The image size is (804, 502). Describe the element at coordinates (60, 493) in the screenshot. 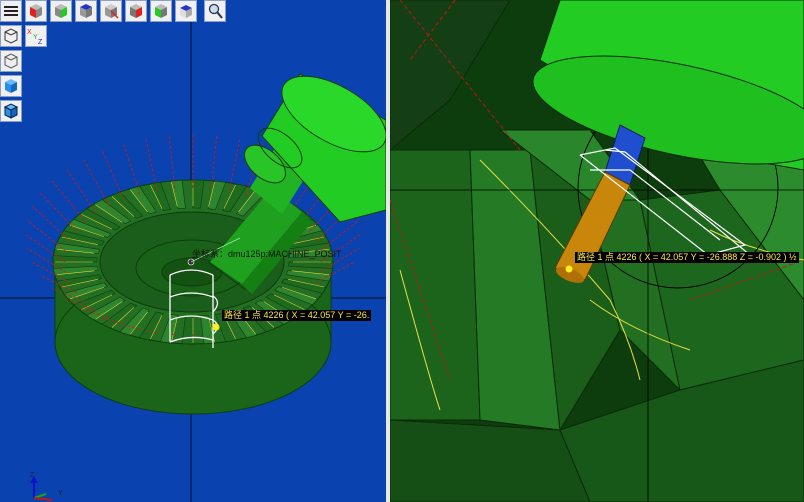

I see `triad-y-label: Y` at that location.